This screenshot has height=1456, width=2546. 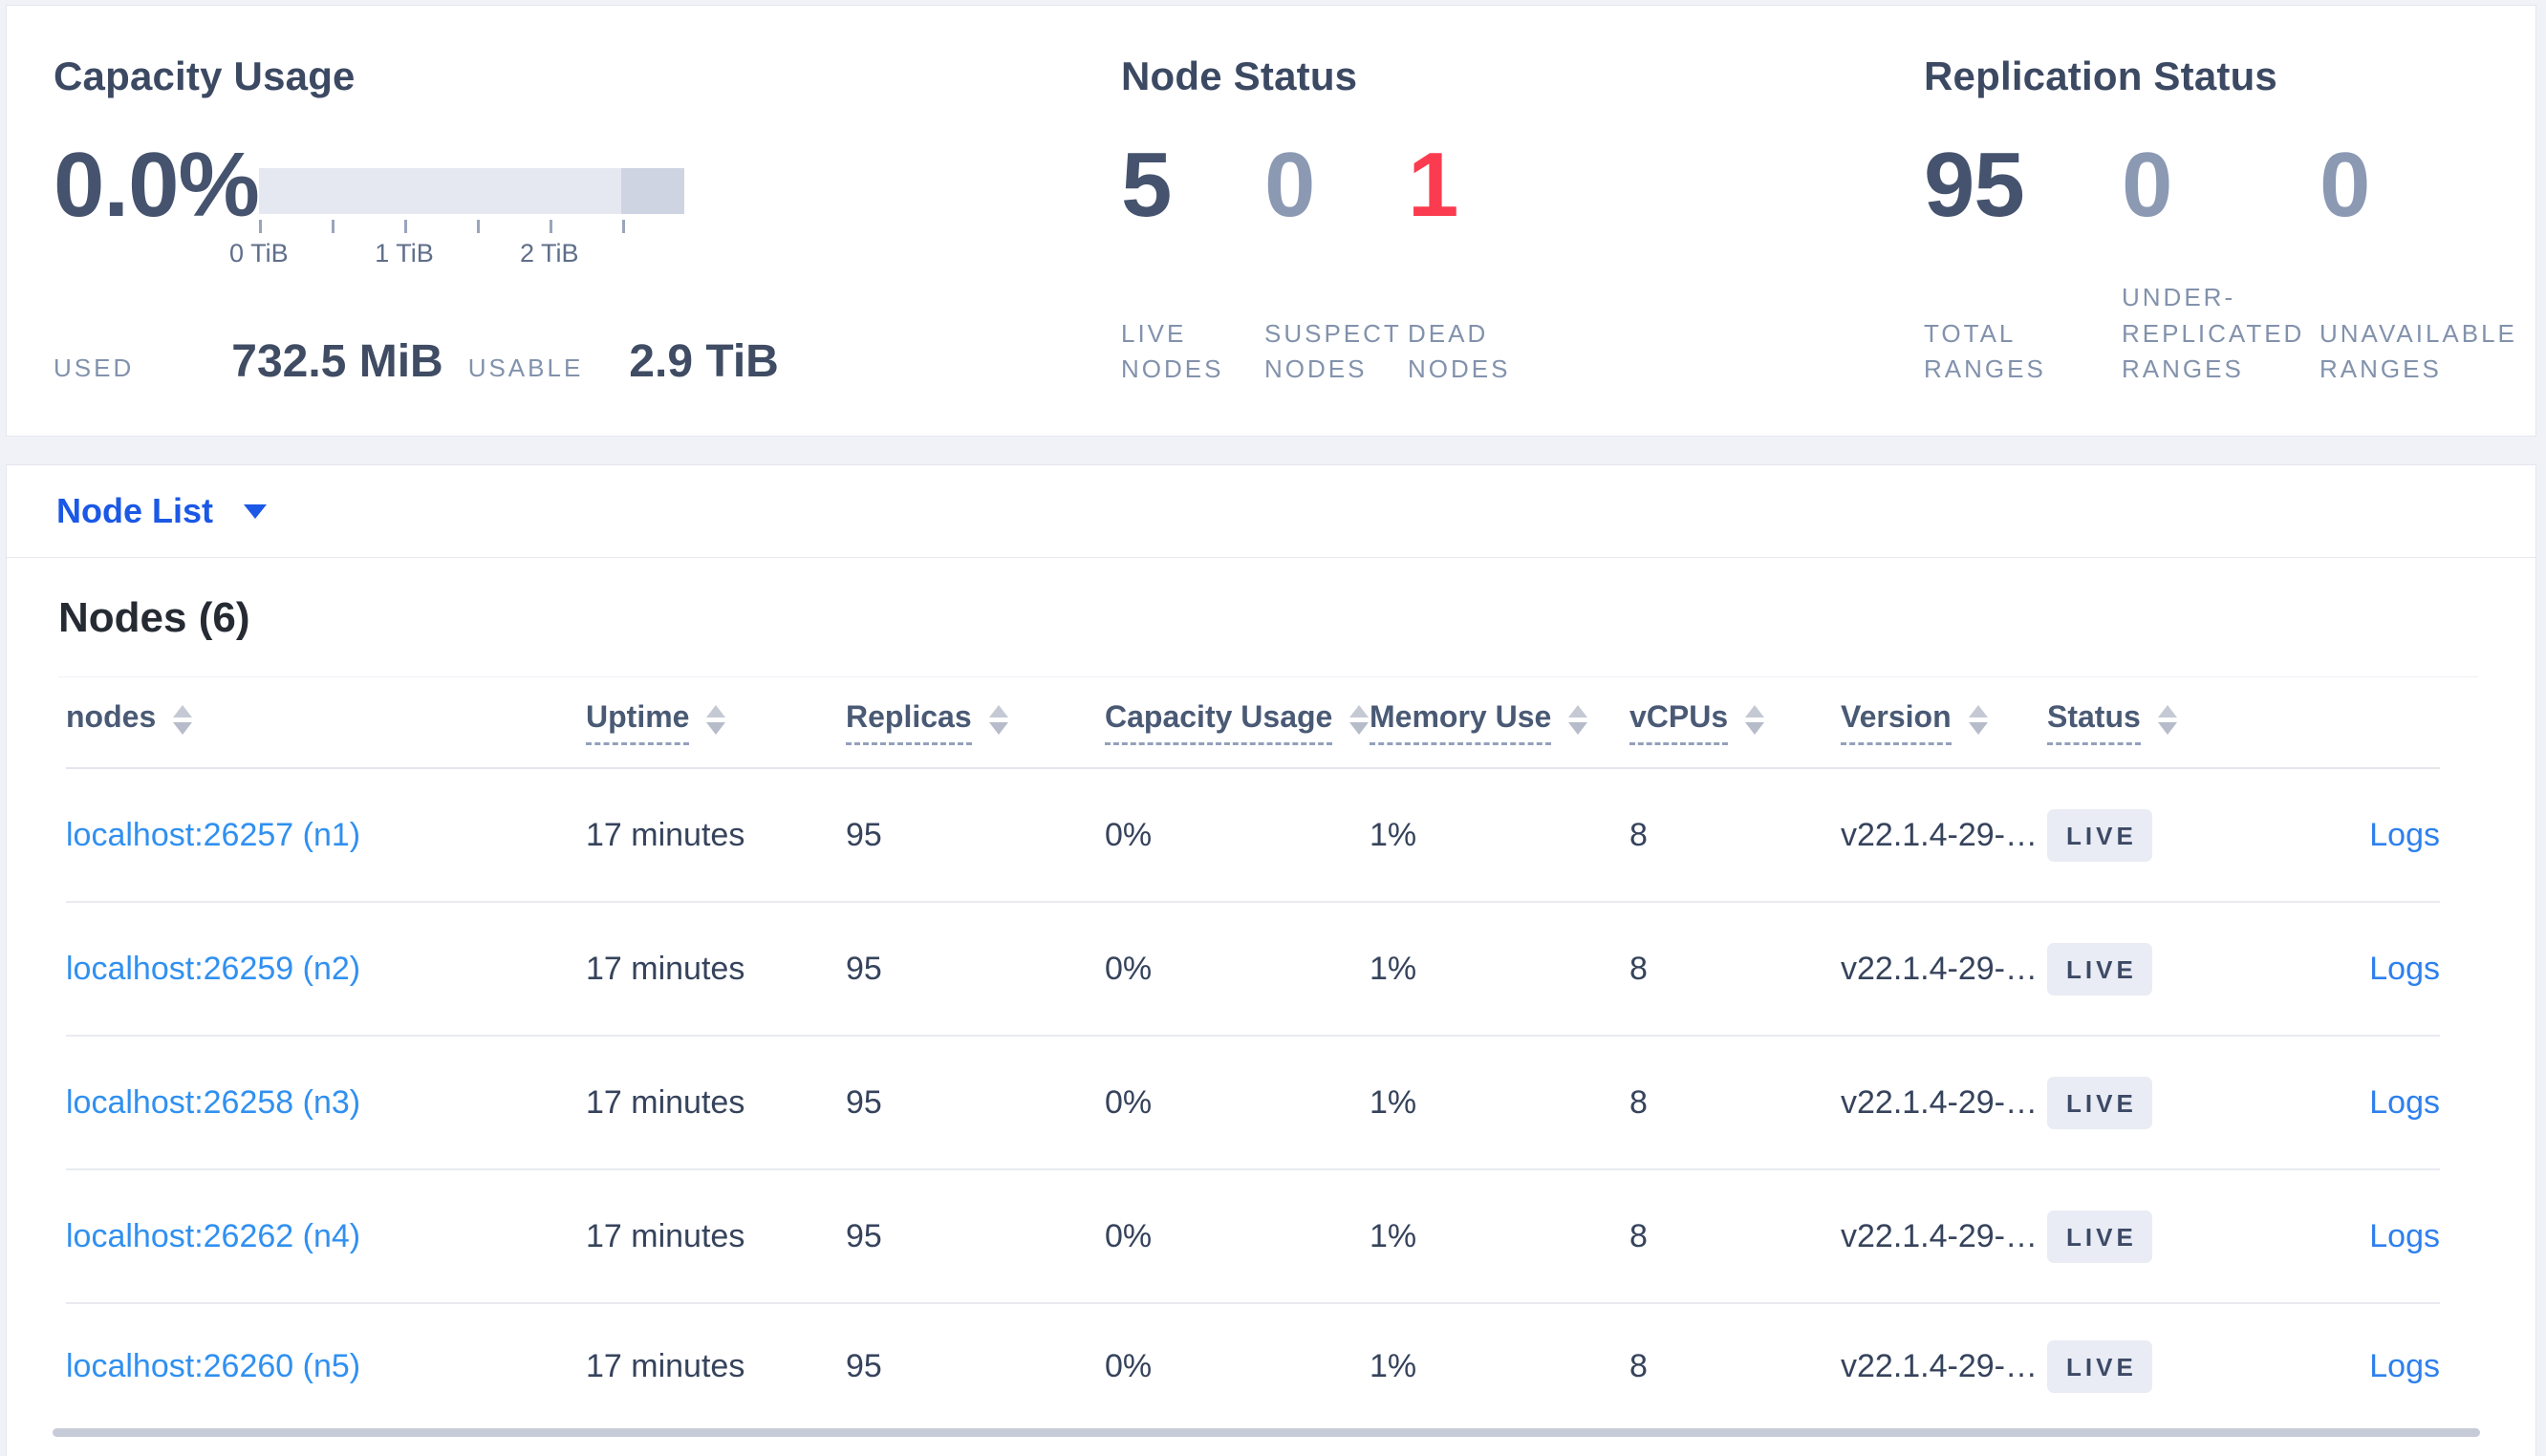 I want to click on total-ranges-label: TOTAL RANGES, so click(x=1985, y=351).